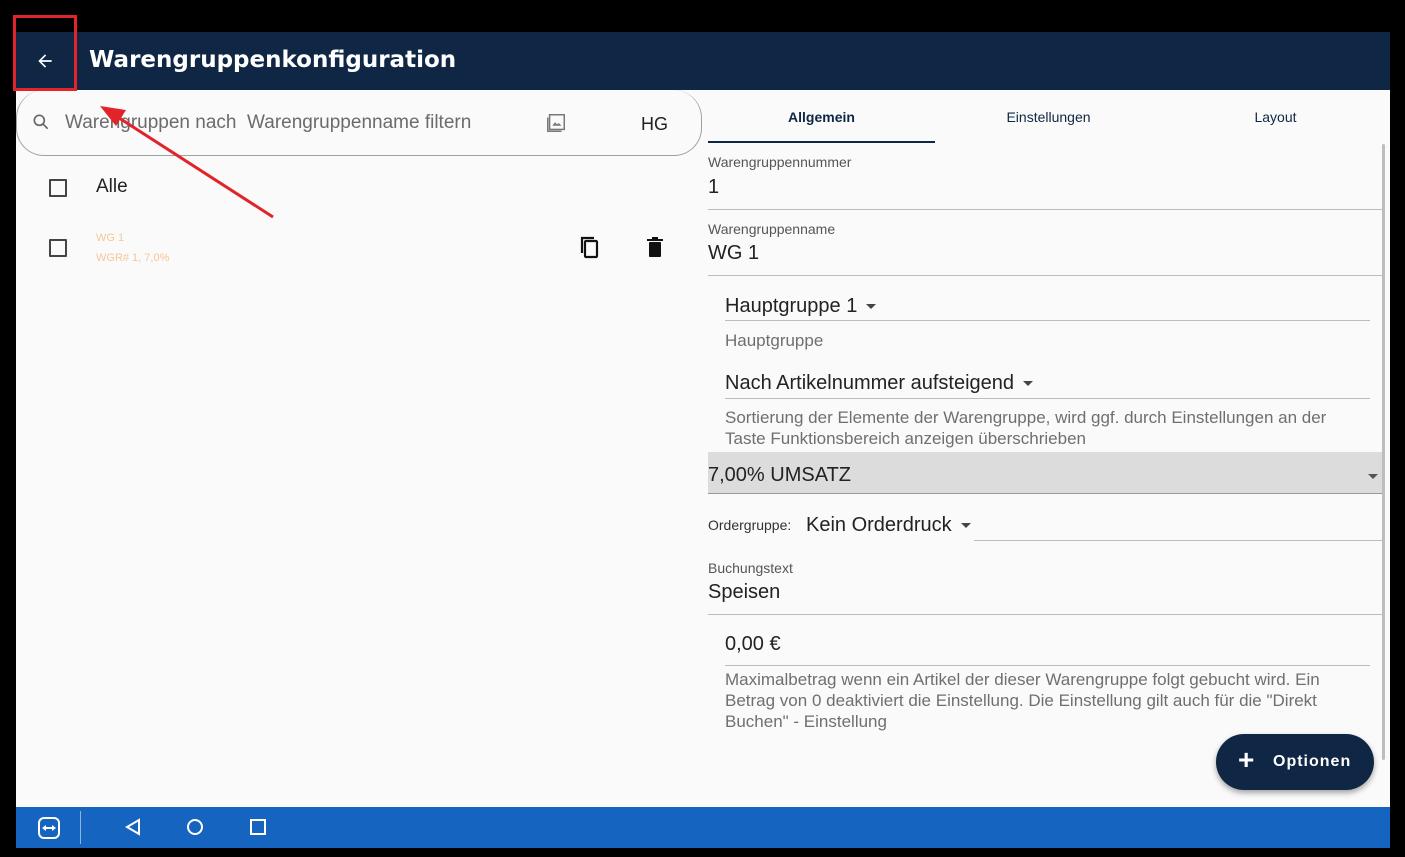  Describe the element at coordinates (1045, 209) in the screenshot. I see `group-number-underline` at that location.